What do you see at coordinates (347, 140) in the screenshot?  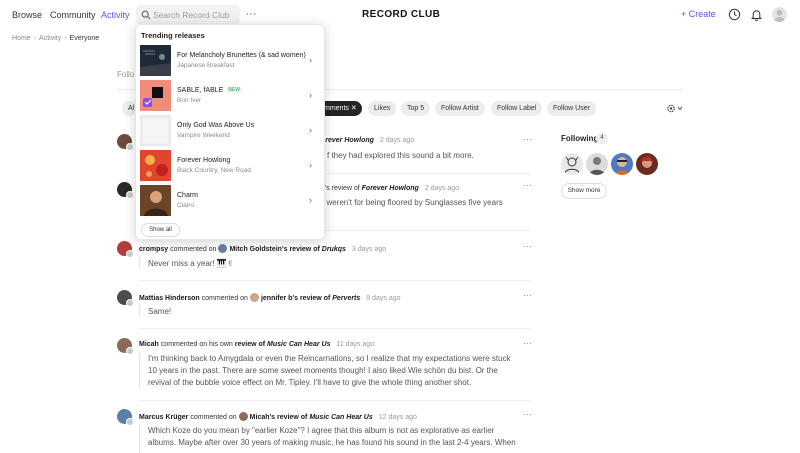 I see `release-title-link: orever Howlong` at bounding box center [347, 140].